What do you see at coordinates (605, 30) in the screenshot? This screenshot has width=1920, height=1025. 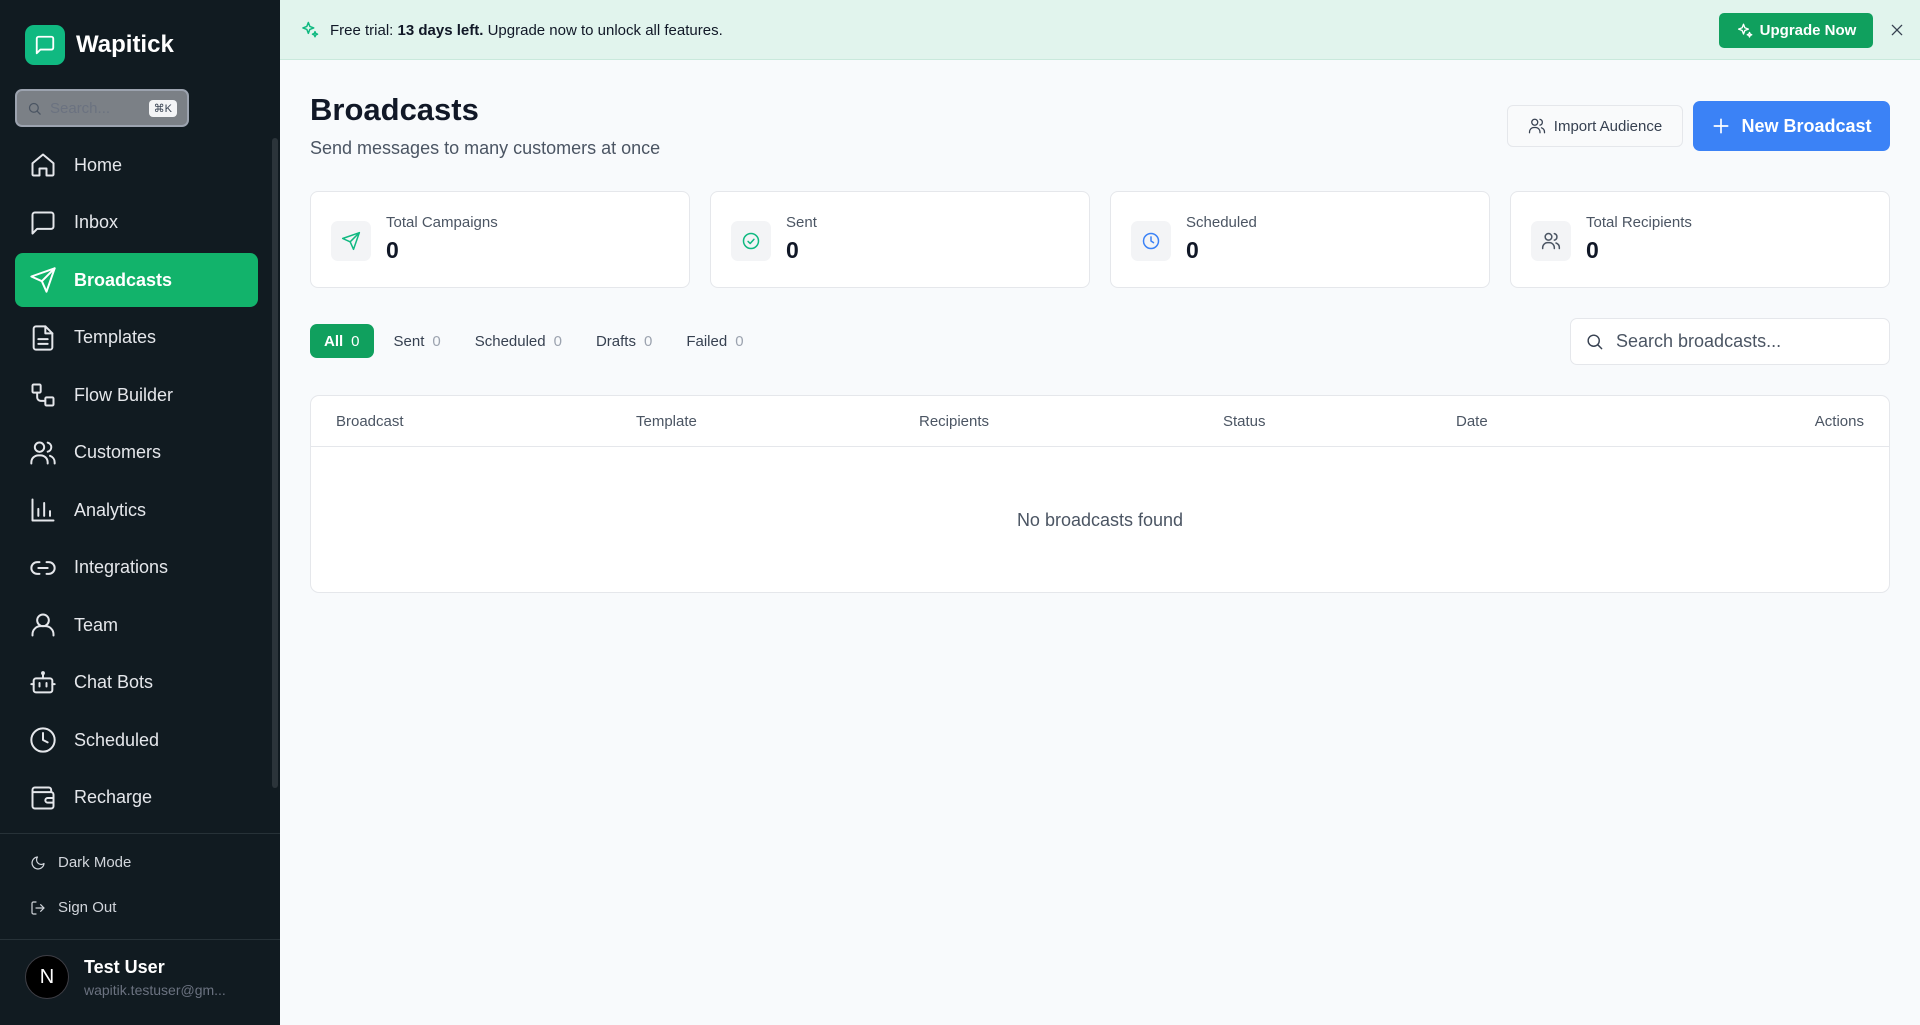 I see `trial-suffix: Upgrade now to unlock all features.` at bounding box center [605, 30].